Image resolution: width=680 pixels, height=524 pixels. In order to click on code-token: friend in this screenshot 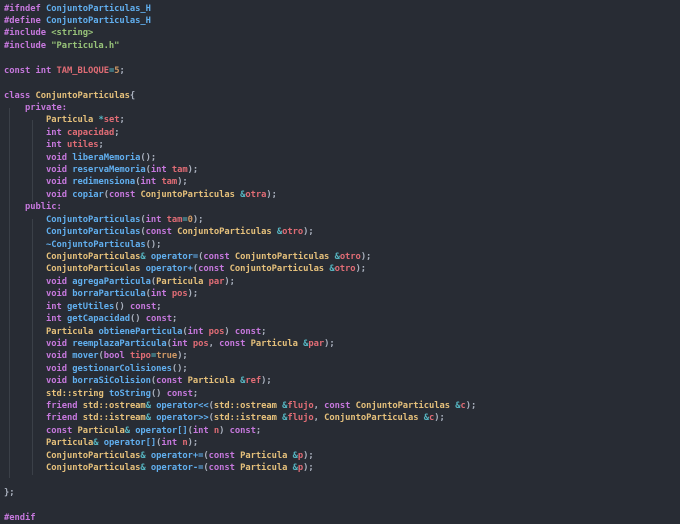, I will do `click(64, 418)`.